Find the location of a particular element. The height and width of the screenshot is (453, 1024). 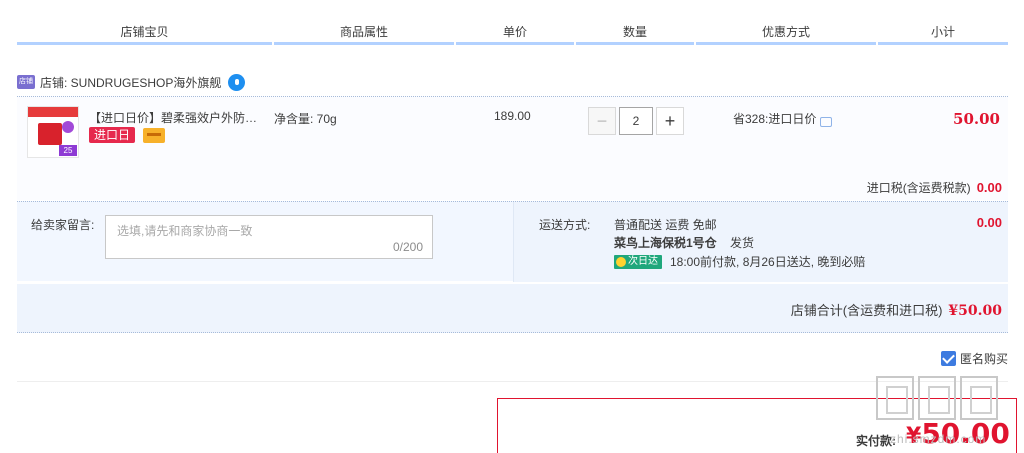

shipping-warehouse: 菜鸟上海保税1号仓 发货 is located at coordinates (684, 242).